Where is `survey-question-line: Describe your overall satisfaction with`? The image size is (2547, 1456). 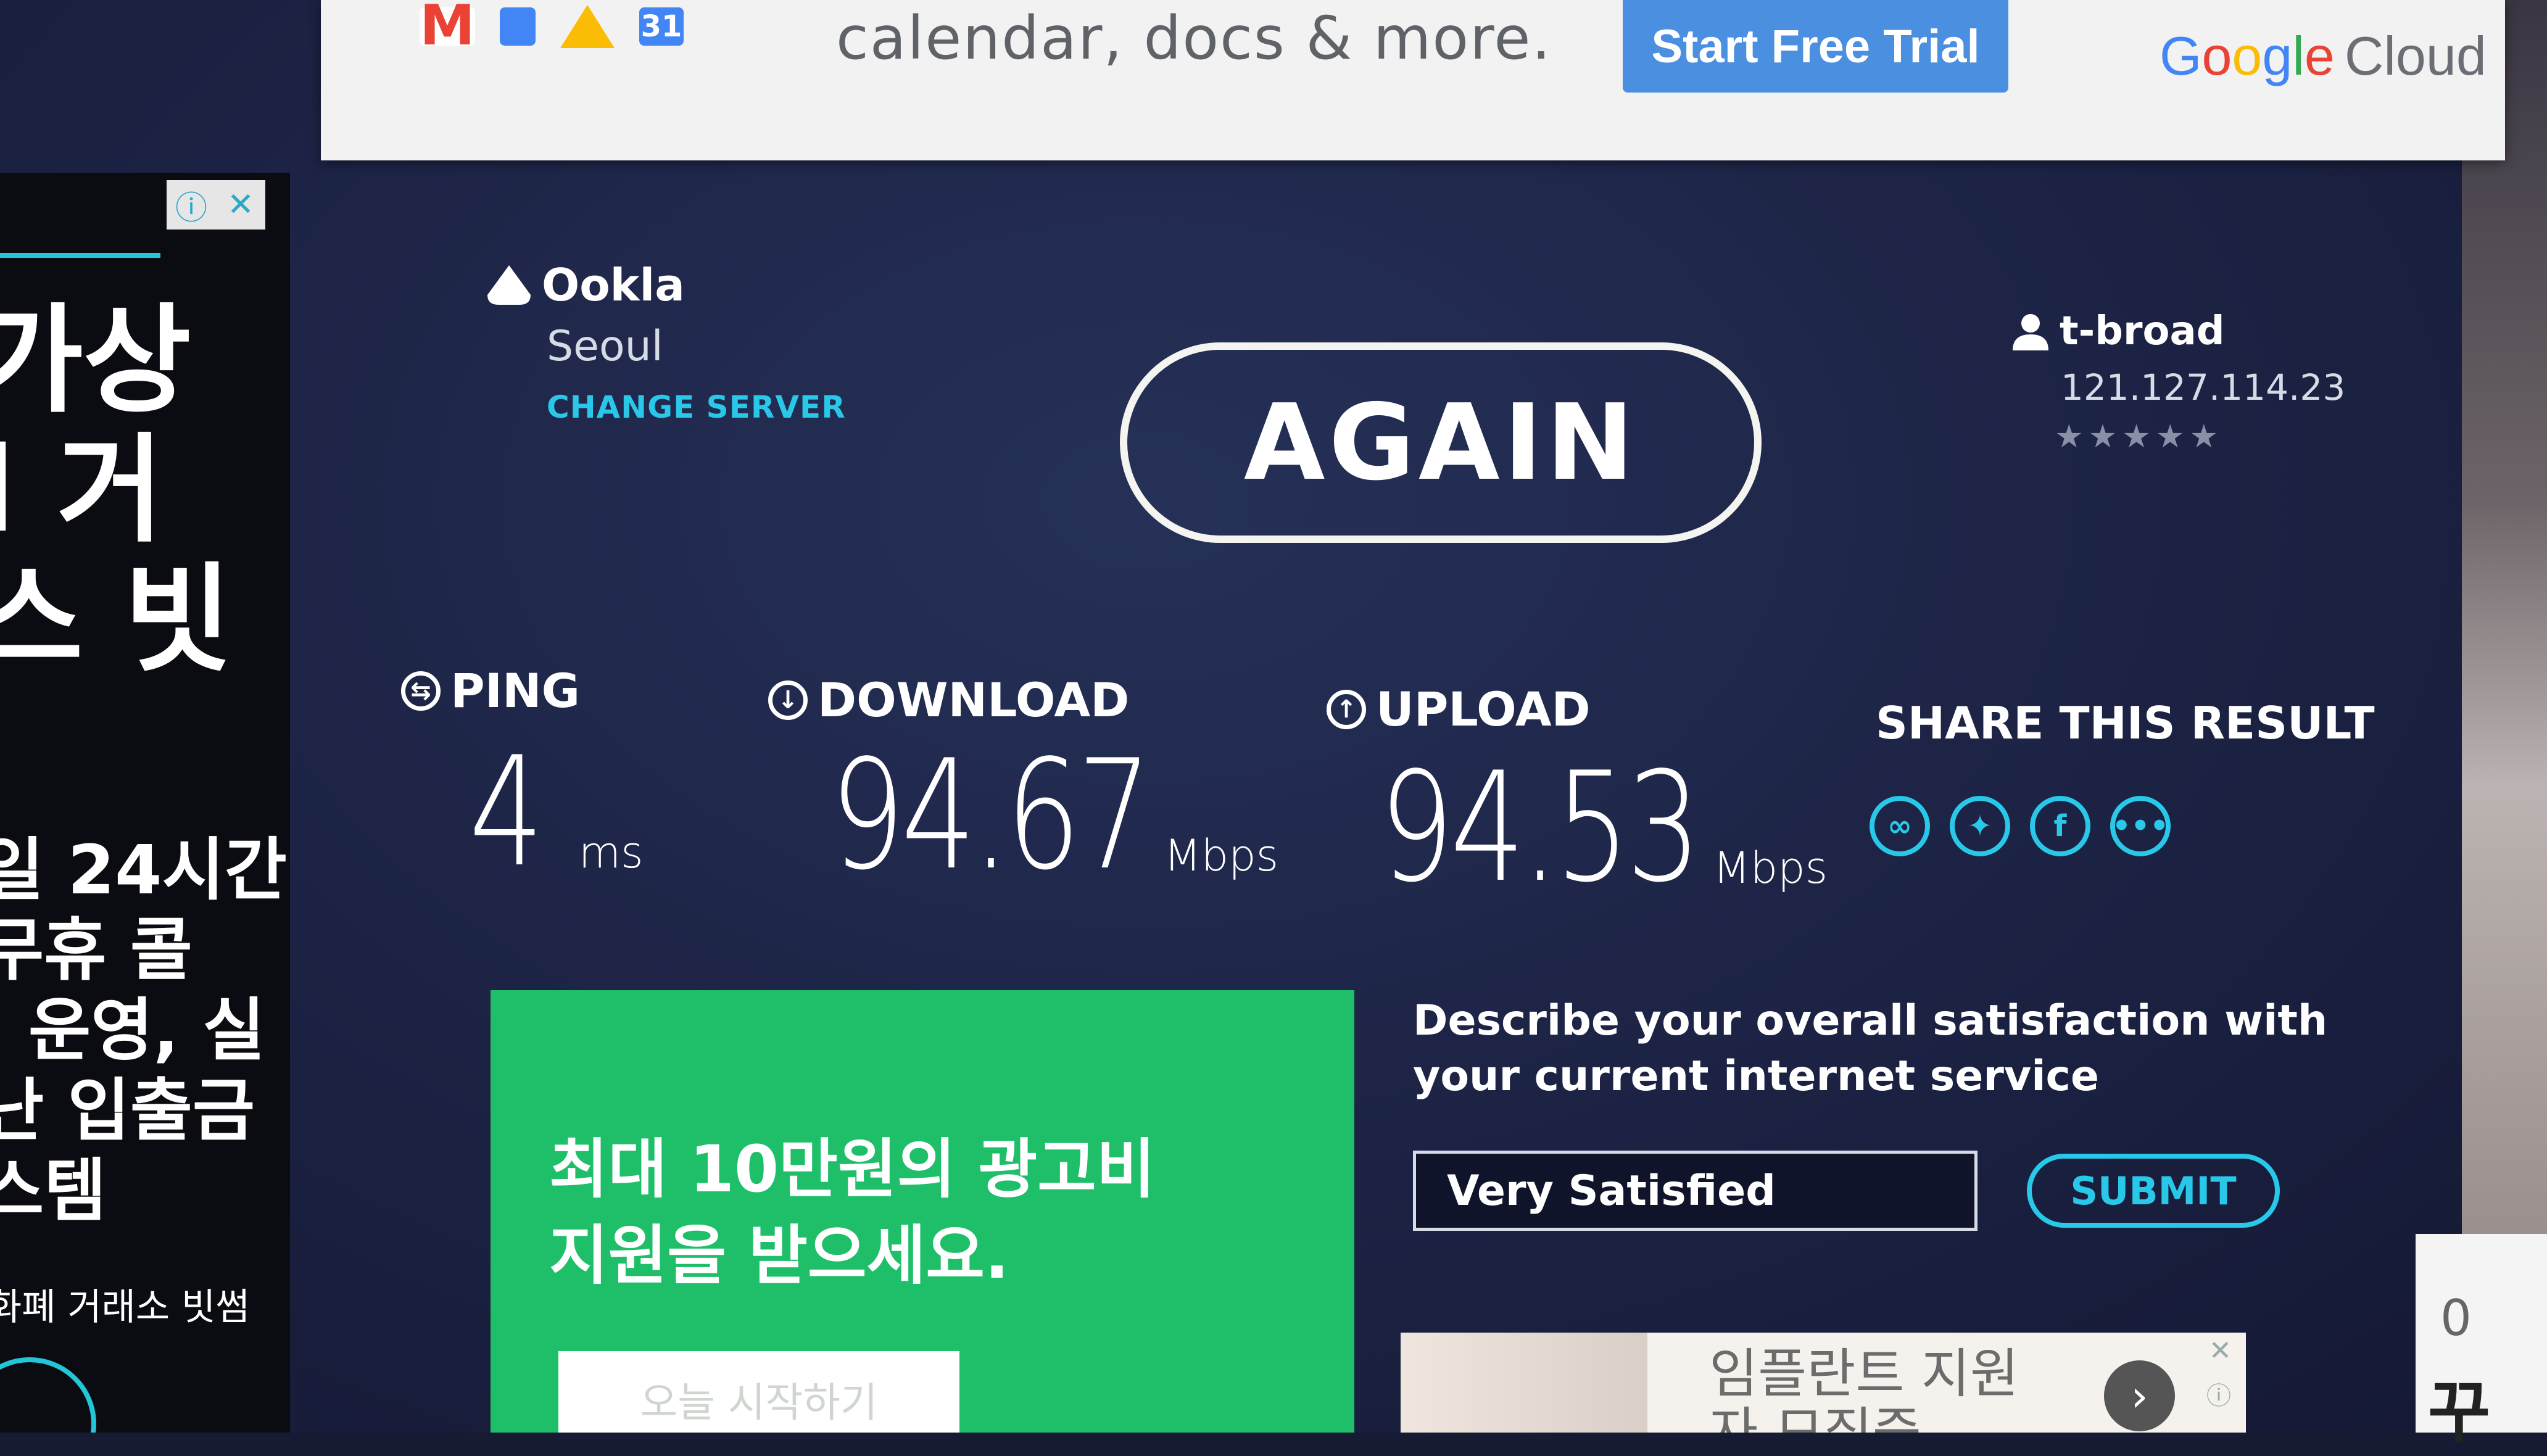
survey-question-line: Describe your overall satisfaction with is located at coordinates (1870, 1021).